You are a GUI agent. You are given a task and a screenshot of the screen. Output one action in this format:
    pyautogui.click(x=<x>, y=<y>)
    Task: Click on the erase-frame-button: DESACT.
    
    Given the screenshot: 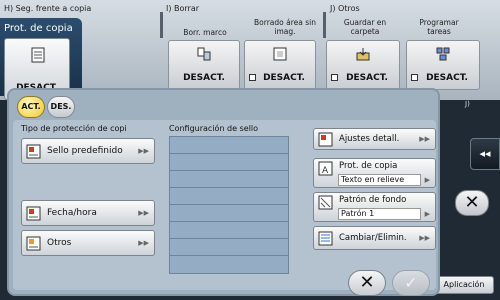 What is the action you would take?
    pyautogui.click(x=204, y=65)
    